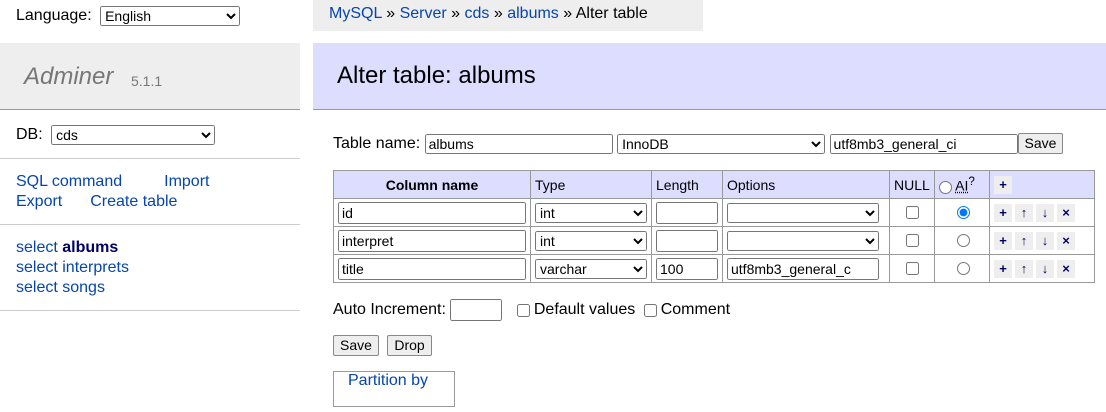  Describe the element at coordinates (584, 310) in the screenshot. I see `default-values-label: Default values` at that location.